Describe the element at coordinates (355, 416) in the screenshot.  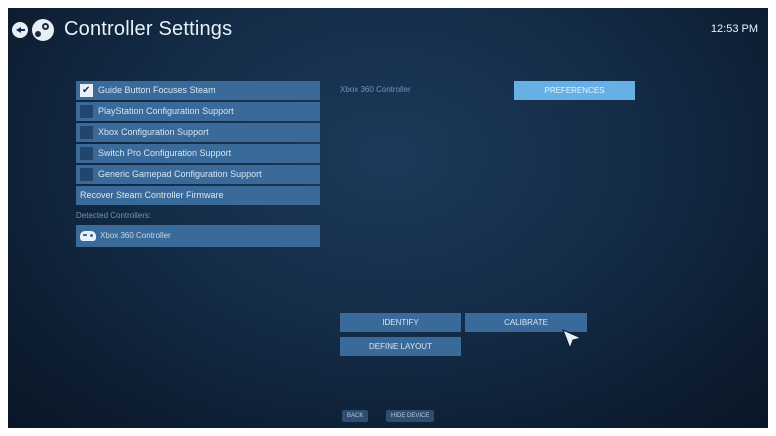
I see `back-hint-button: BACK` at that location.